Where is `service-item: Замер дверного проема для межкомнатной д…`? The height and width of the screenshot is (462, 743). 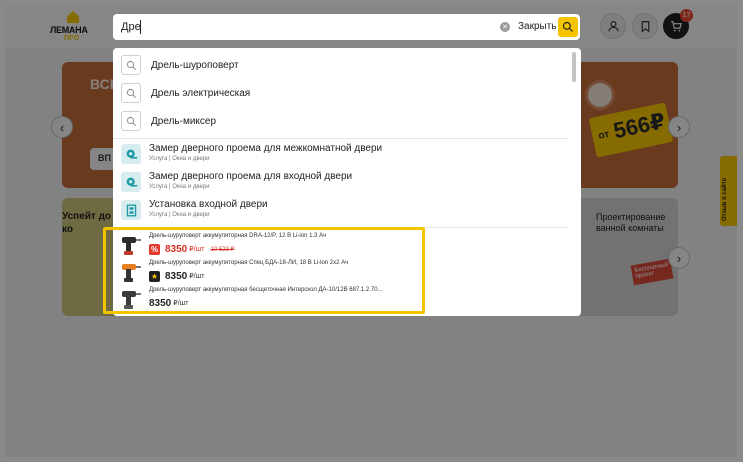
service-item: Замер дверного проема для межкомнатной д… is located at coordinates (340, 154).